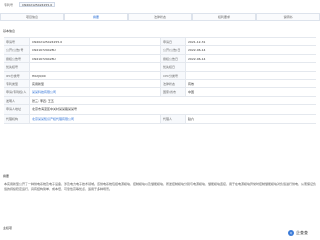 Image resolution: width=320 pixels, height=240 pixels. What do you see at coordinates (95, 118) in the screenshot?
I see `agency-link: 北京某某知识产权代理有限公司` at bounding box center [95, 118].